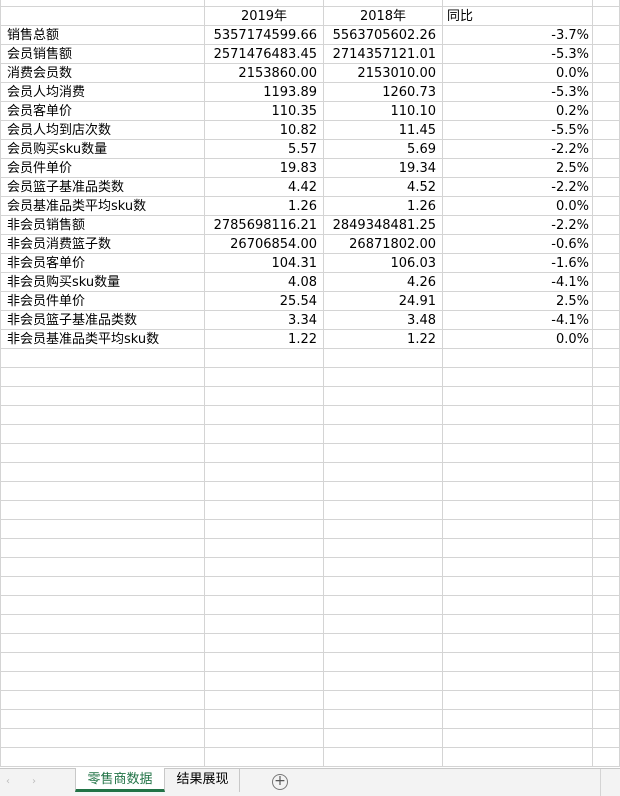  Describe the element at coordinates (310, 3) in the screenshot. I see `table-row-partial` at that location.